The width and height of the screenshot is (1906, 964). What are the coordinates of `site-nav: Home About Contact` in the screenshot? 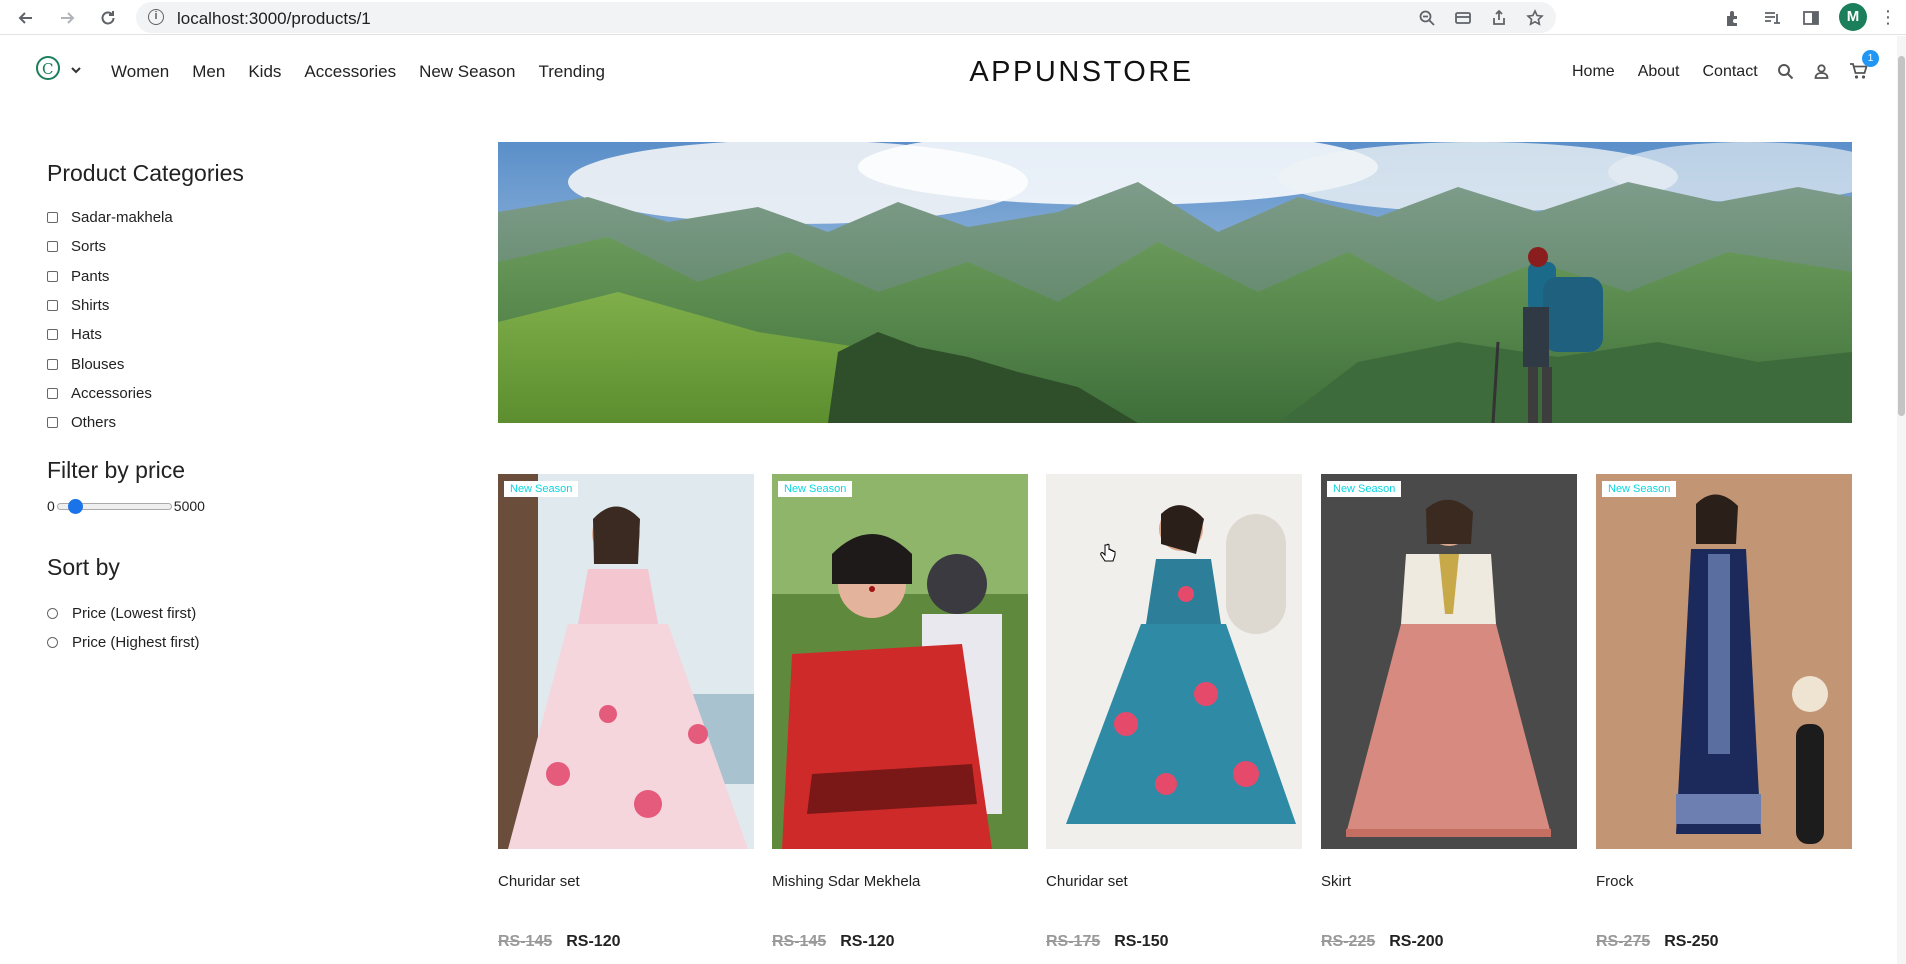 It's located at (1676, 72).